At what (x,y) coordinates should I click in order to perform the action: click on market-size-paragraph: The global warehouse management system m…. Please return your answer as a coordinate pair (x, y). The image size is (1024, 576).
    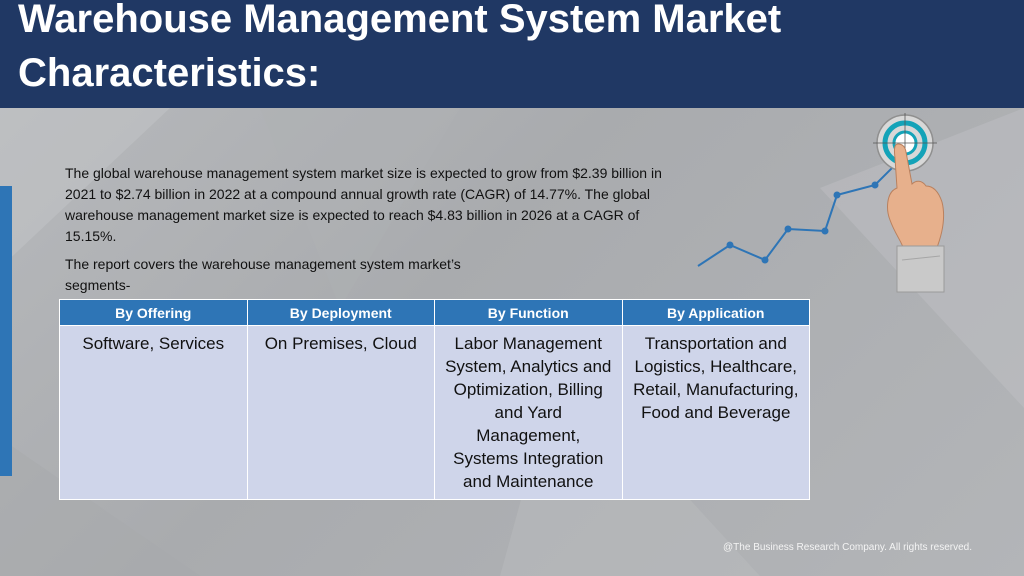
    Looking at the image, I should click on (363, 204).